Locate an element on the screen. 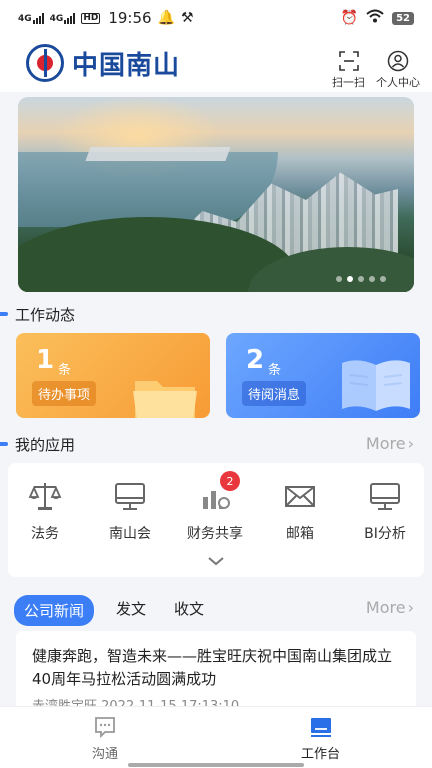 This screenshot has height=768, width=432. app-legal: 法务 is located at coordinates (45, 511).